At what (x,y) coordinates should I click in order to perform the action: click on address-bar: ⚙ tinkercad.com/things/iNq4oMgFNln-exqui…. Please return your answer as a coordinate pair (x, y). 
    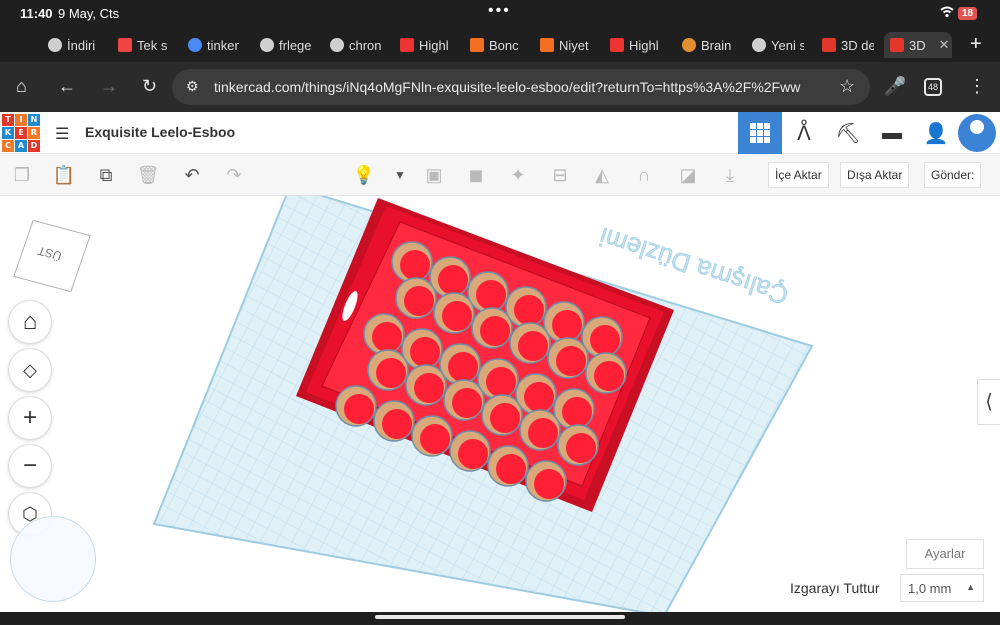
    Looking at the image, I should click on (521, 87).